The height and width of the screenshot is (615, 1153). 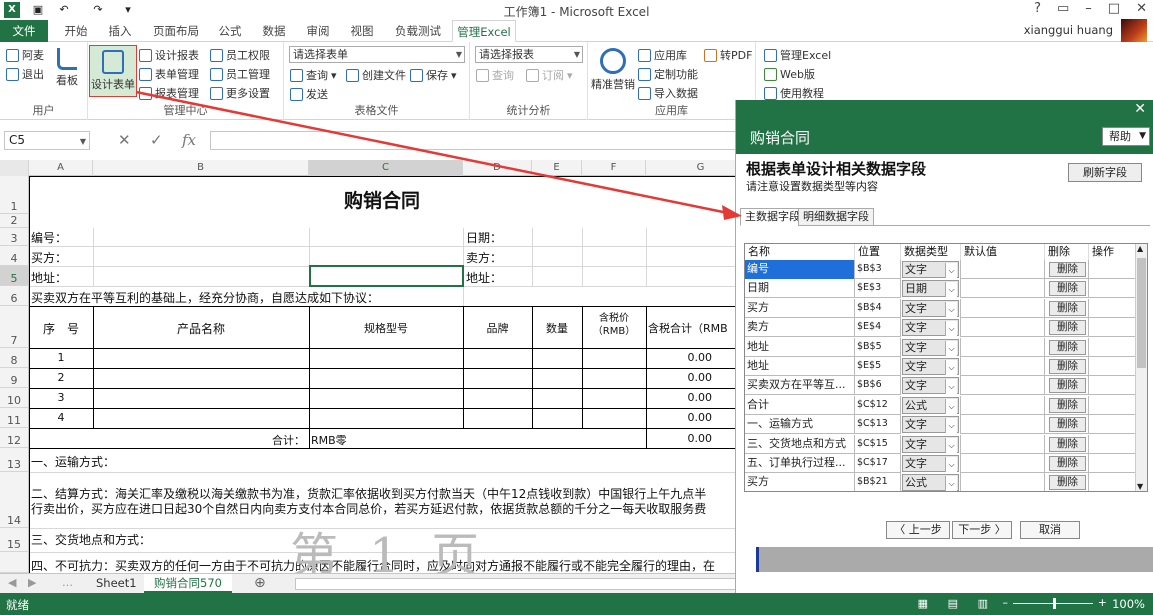 What do you see at coordinates (475, 140) in the screenshot?
I see `formula-input` at bounding box center [475, 140].